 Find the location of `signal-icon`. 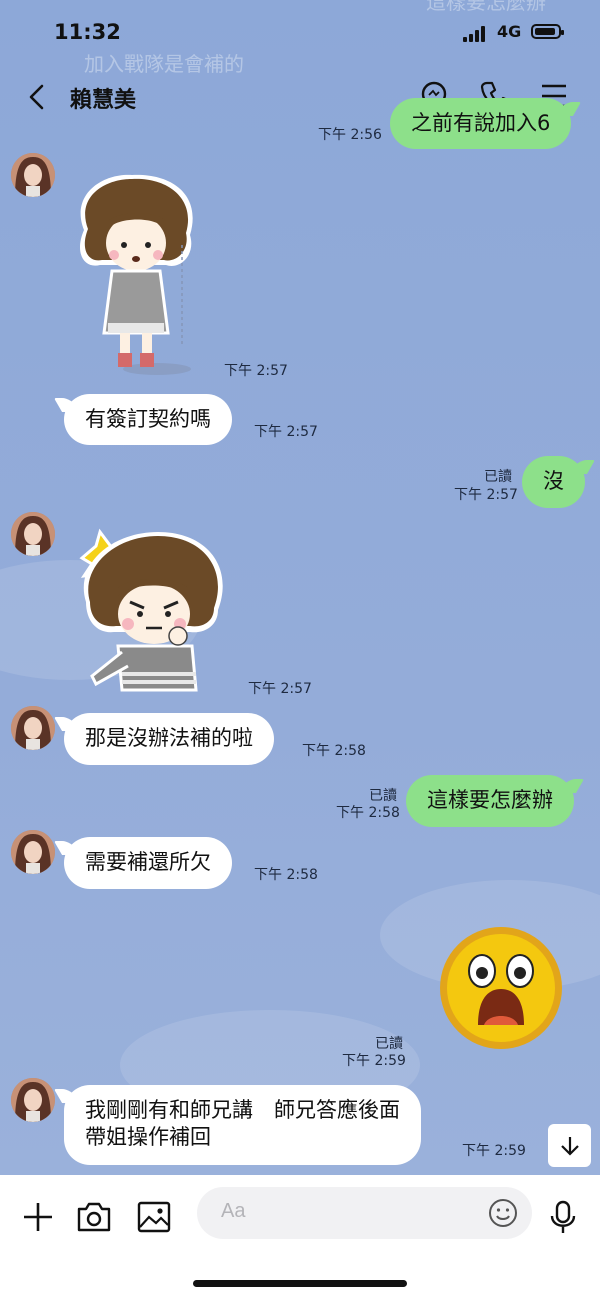

signal-icon is located at coordinates (476, 34).